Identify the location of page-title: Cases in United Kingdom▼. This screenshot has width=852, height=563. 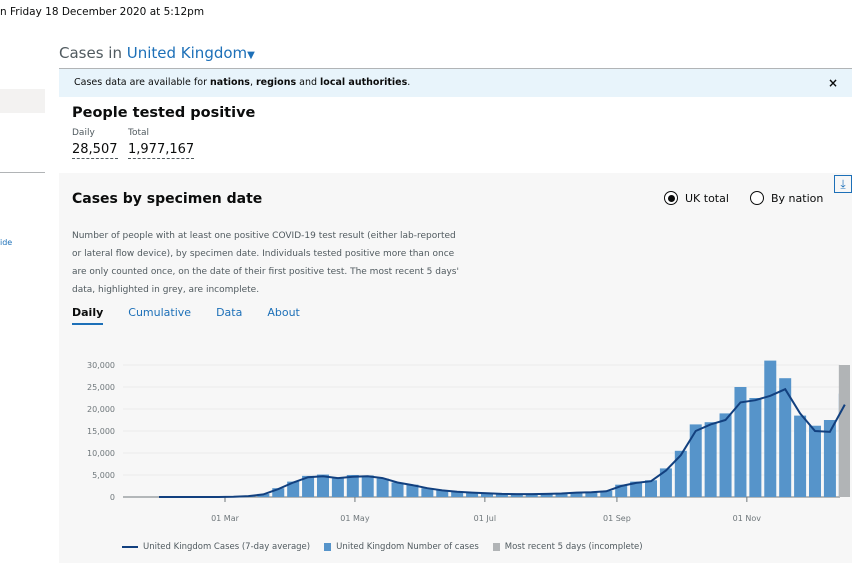
(157, 53).